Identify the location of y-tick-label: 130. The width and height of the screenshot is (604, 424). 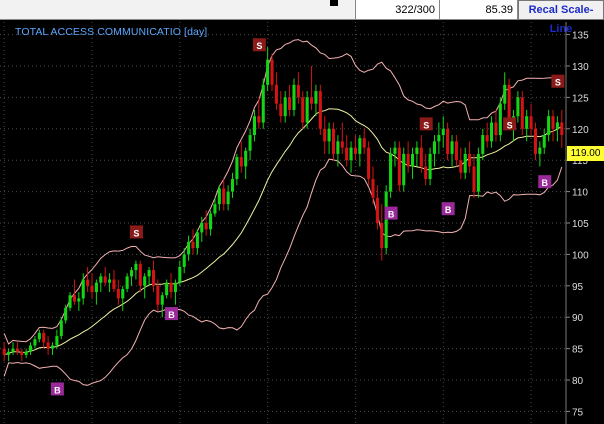
(580, 67).